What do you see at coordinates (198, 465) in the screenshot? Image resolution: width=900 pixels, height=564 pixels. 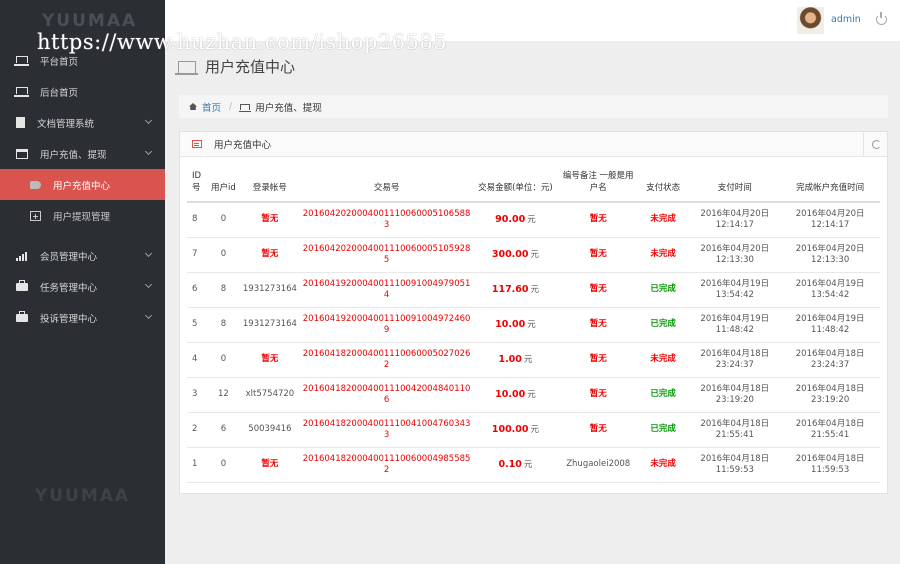 I see `cell-id: 1` at bounding box center [198, 465].